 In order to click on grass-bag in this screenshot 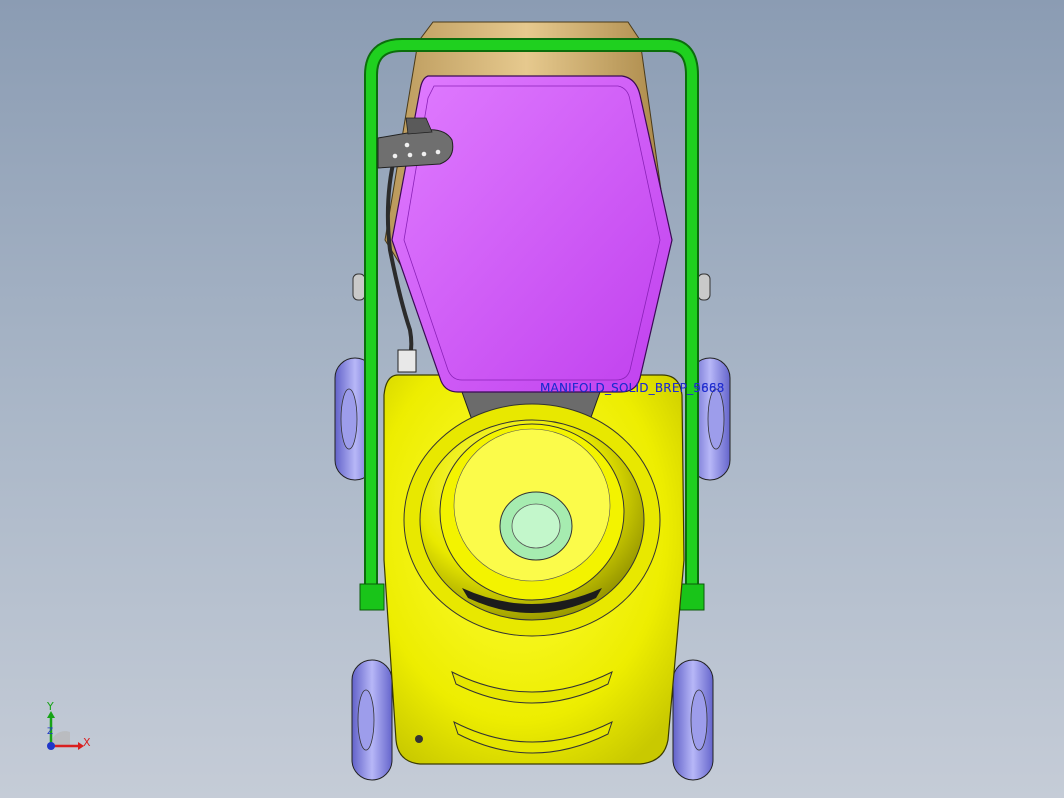, I will do `click(532, 234)`.